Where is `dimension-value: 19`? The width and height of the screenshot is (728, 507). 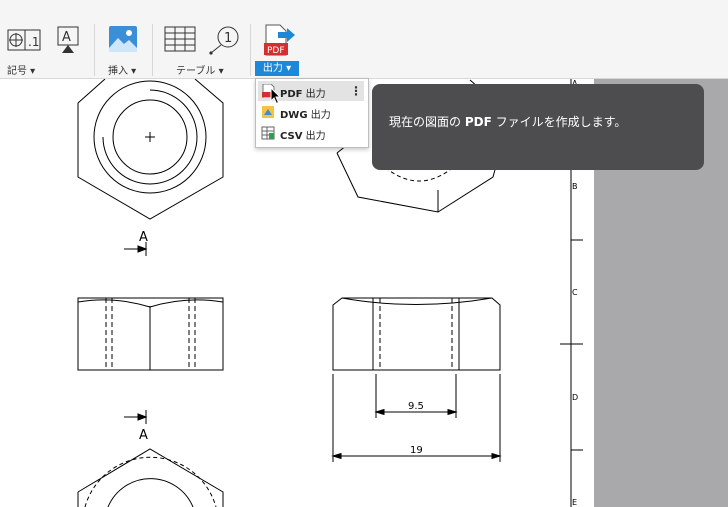
dimension-value: 19 is located at coordinates (416, 450).